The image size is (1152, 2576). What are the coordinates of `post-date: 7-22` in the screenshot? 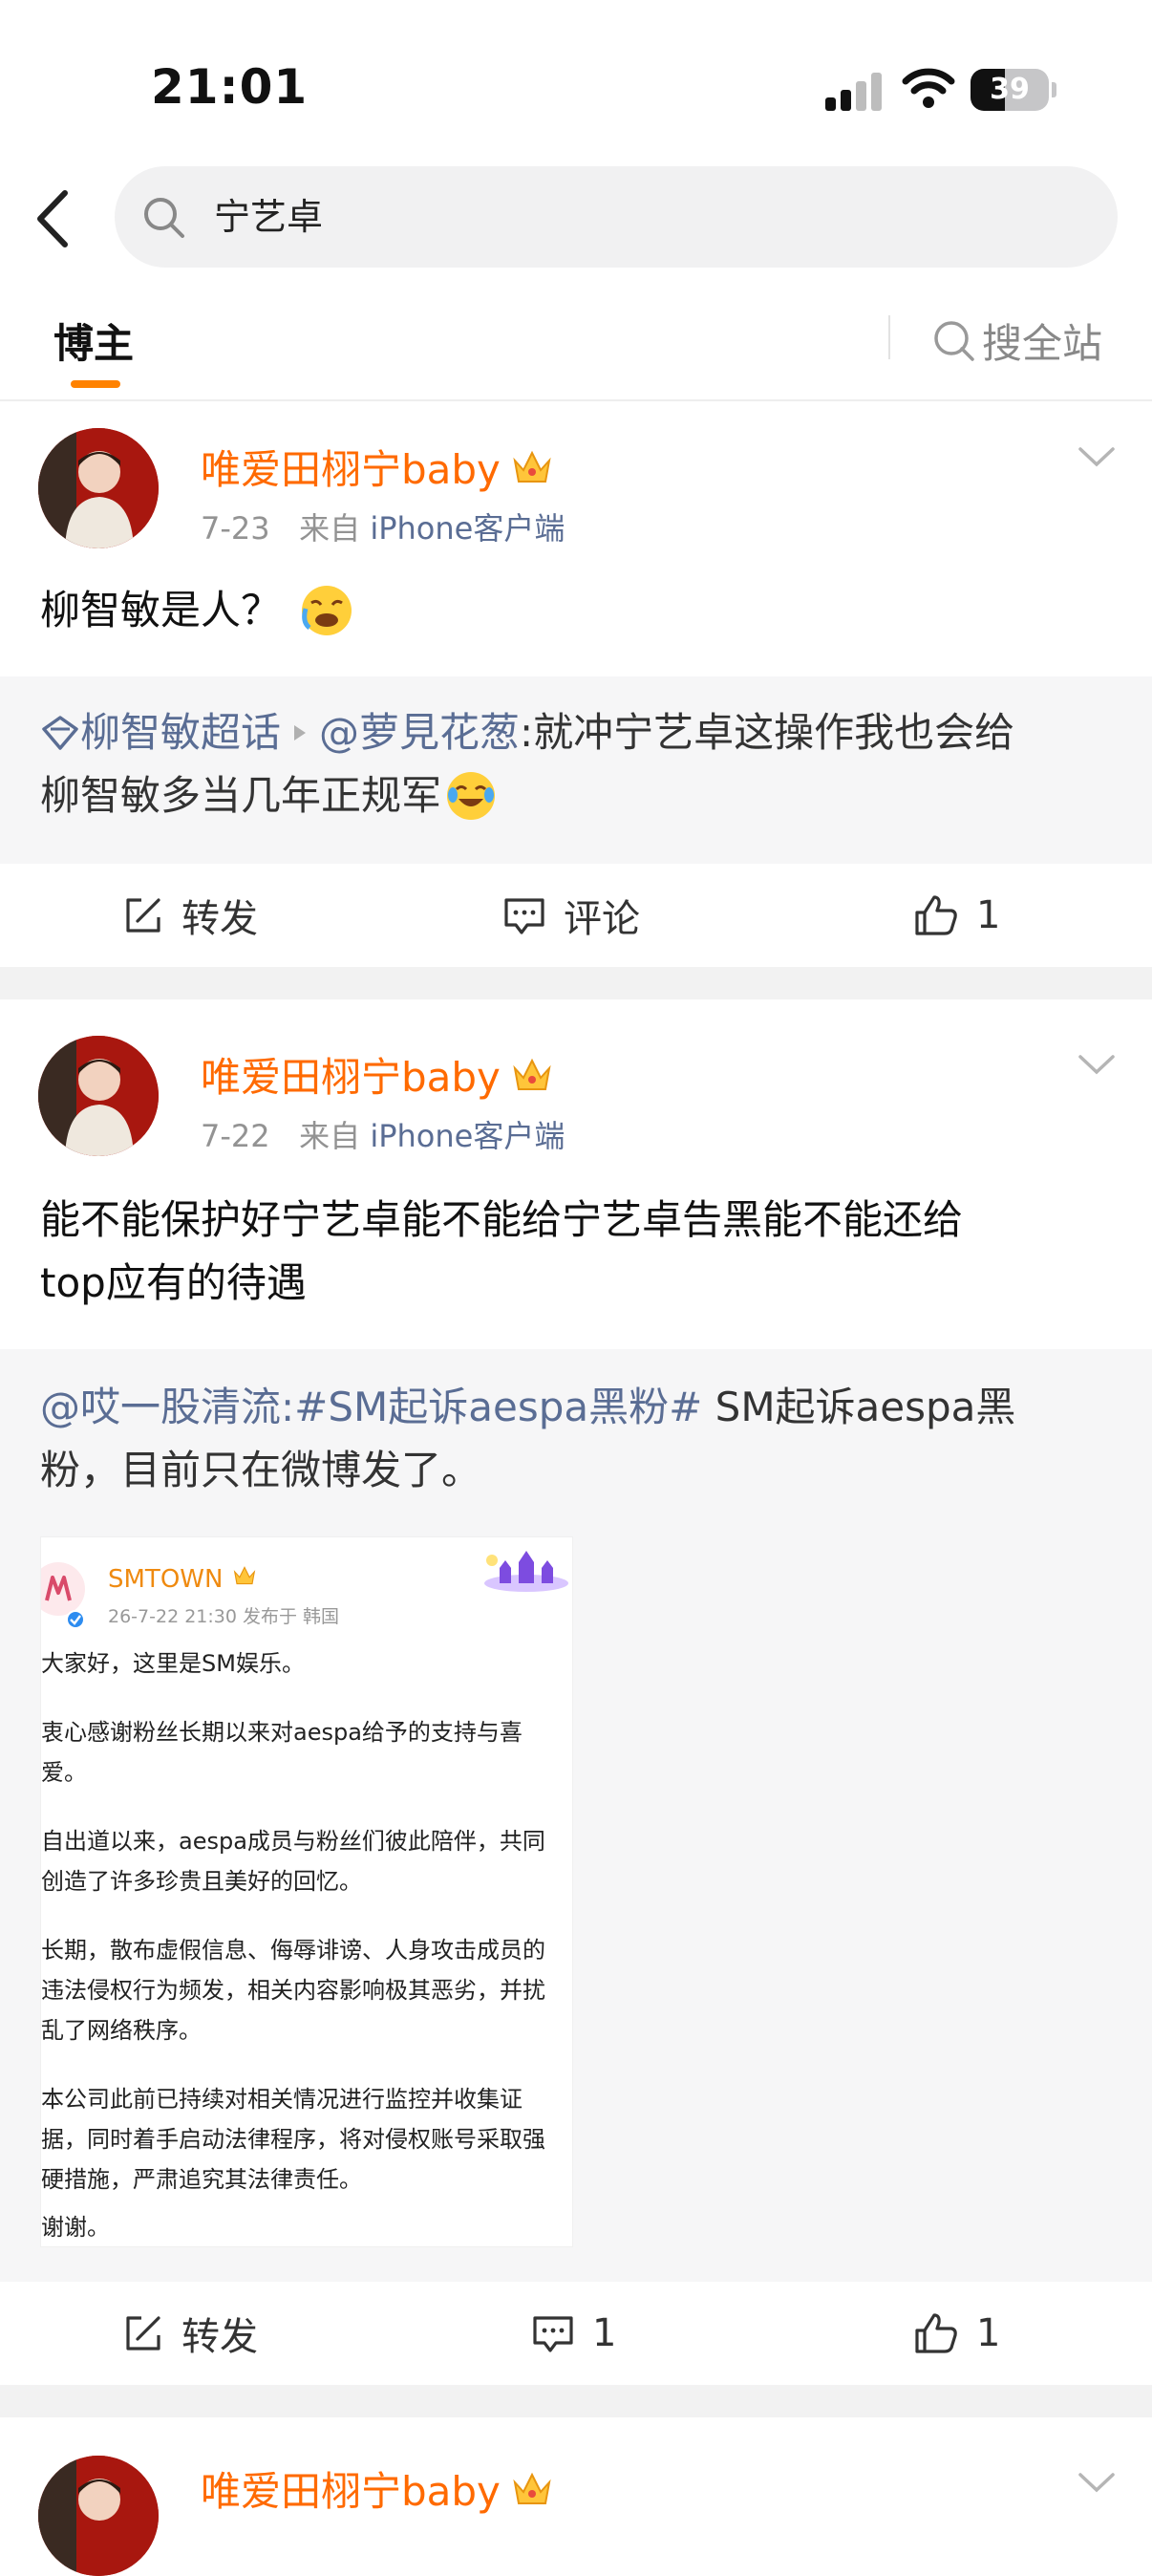 It's located at (235, 1136).